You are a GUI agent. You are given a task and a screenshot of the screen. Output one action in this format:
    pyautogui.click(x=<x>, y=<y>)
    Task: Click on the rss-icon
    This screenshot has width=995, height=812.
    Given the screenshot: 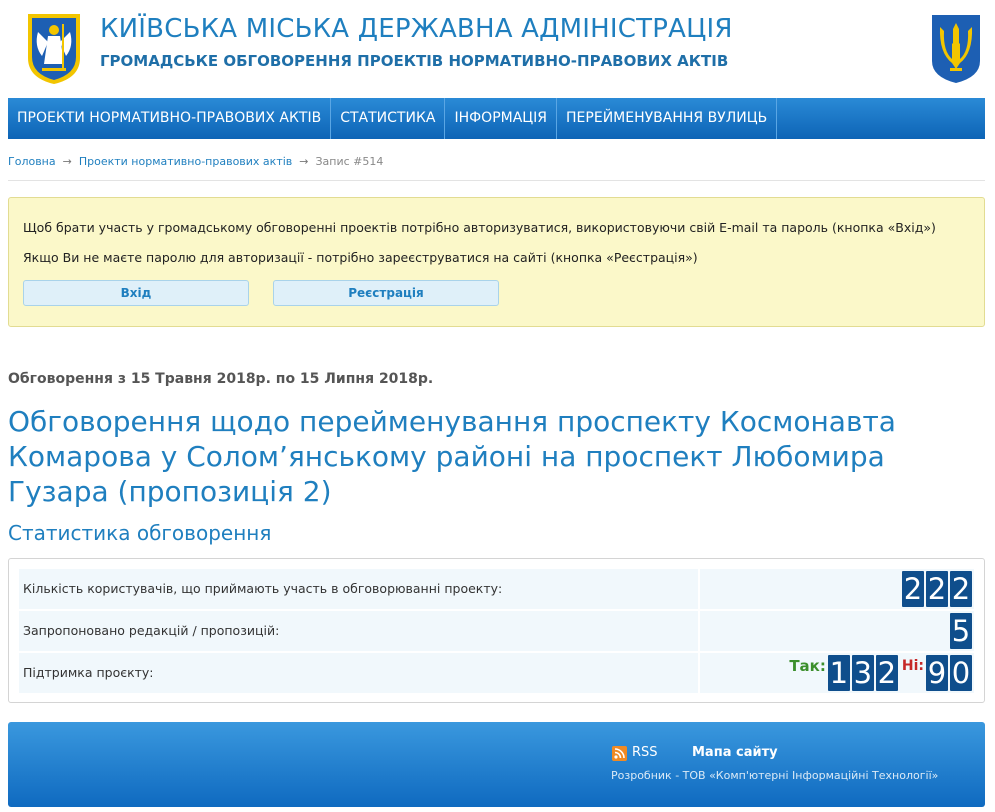 What is the action you would take?
    pyautogui.click(x=619, y=753)
    